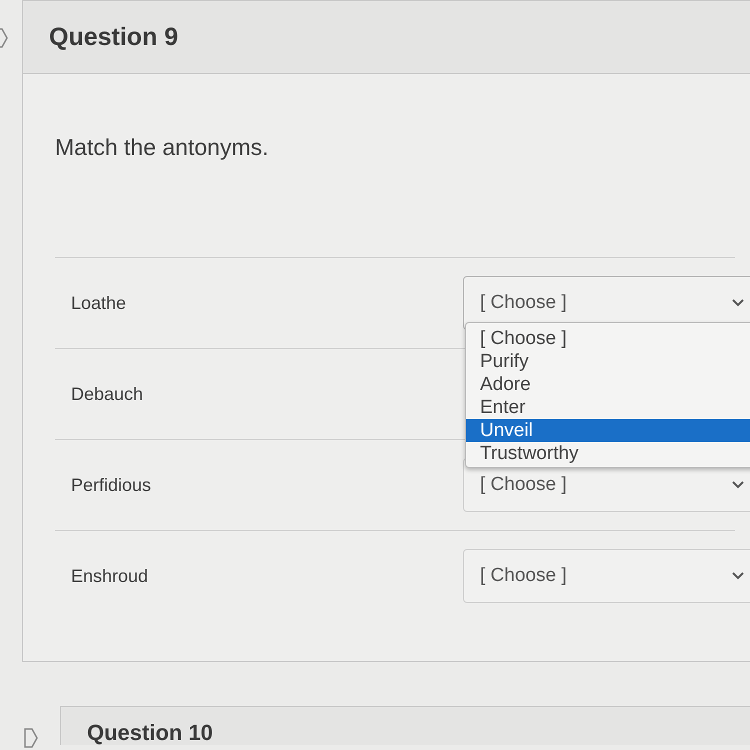 The image size is (750, 750). What do you see at coordinates (608, 407) in the screenshot?
I see `dropdown-option: Enter` at bounding box center [608, 407].